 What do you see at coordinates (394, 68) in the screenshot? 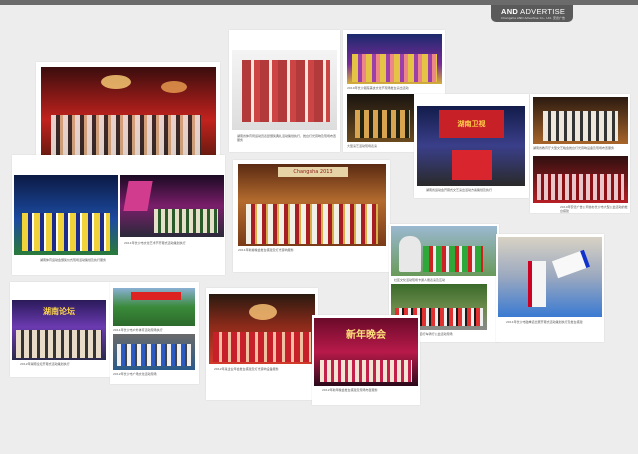
I see `dance-troupe` at bounding box center [394, 68].